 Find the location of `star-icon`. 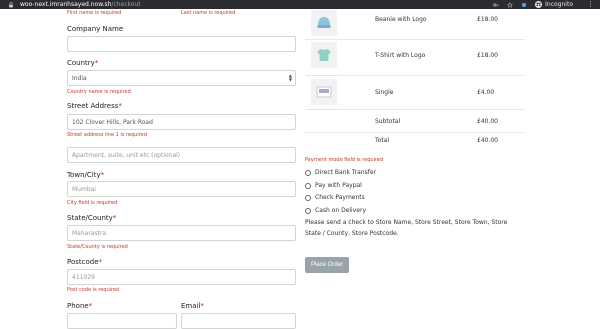

star-icon is located at coordinates (510, 4).